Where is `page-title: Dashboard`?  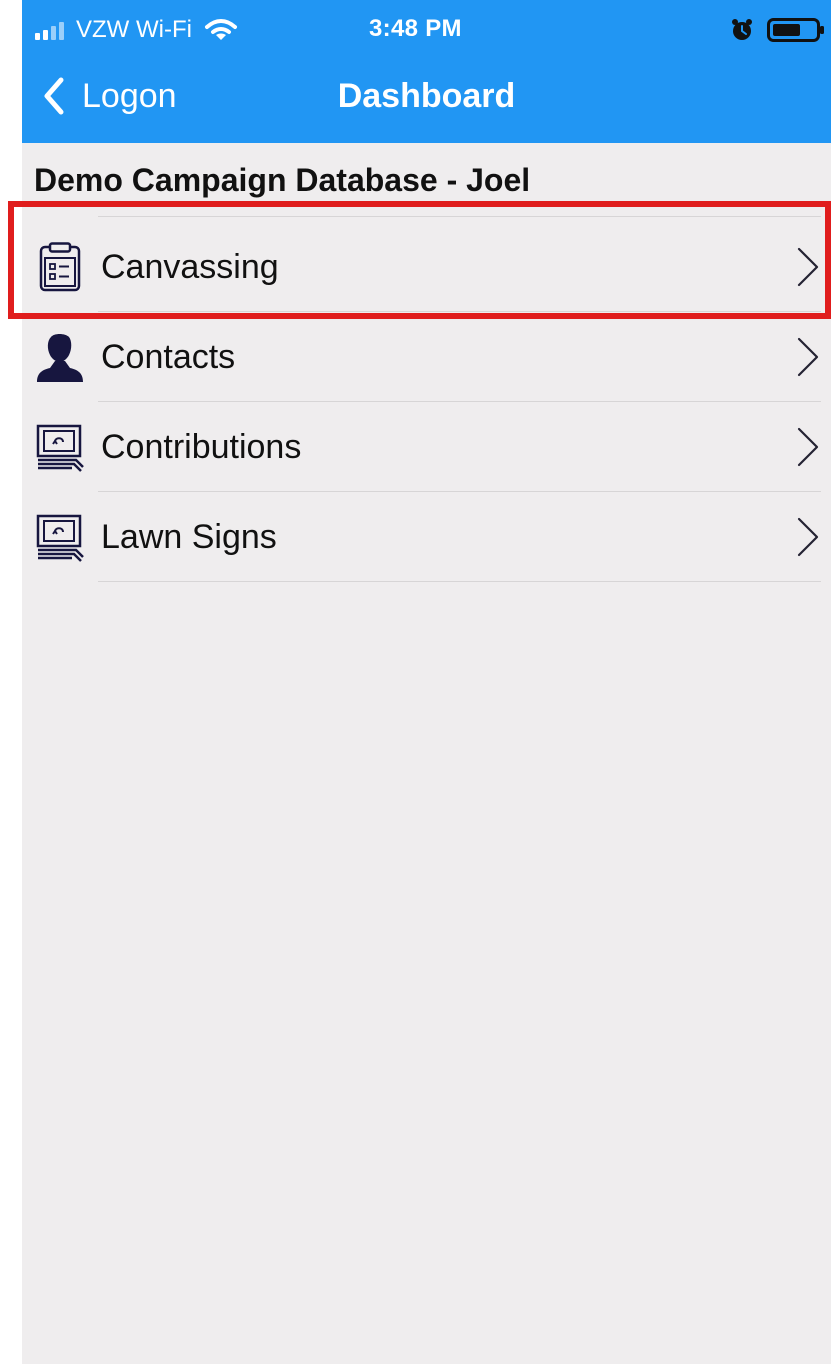
page-title: Dashboard is located at coordinates (426, 96).